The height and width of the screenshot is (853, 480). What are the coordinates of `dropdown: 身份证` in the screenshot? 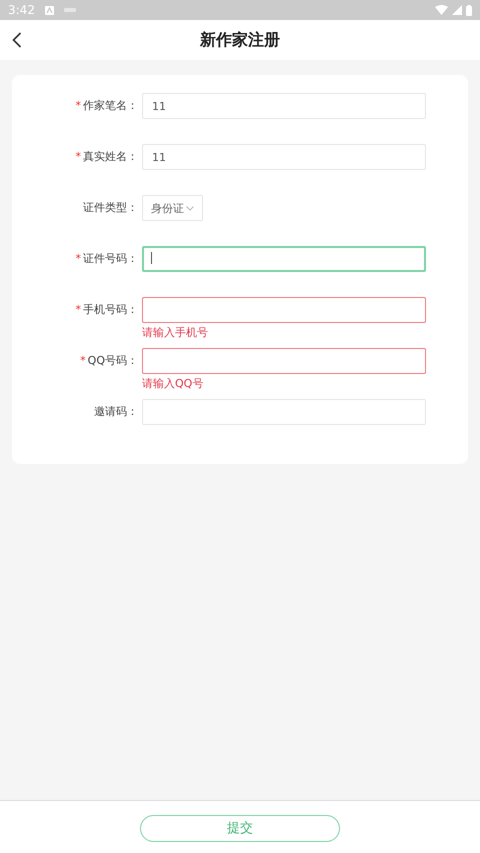 It's located at (172, 208).